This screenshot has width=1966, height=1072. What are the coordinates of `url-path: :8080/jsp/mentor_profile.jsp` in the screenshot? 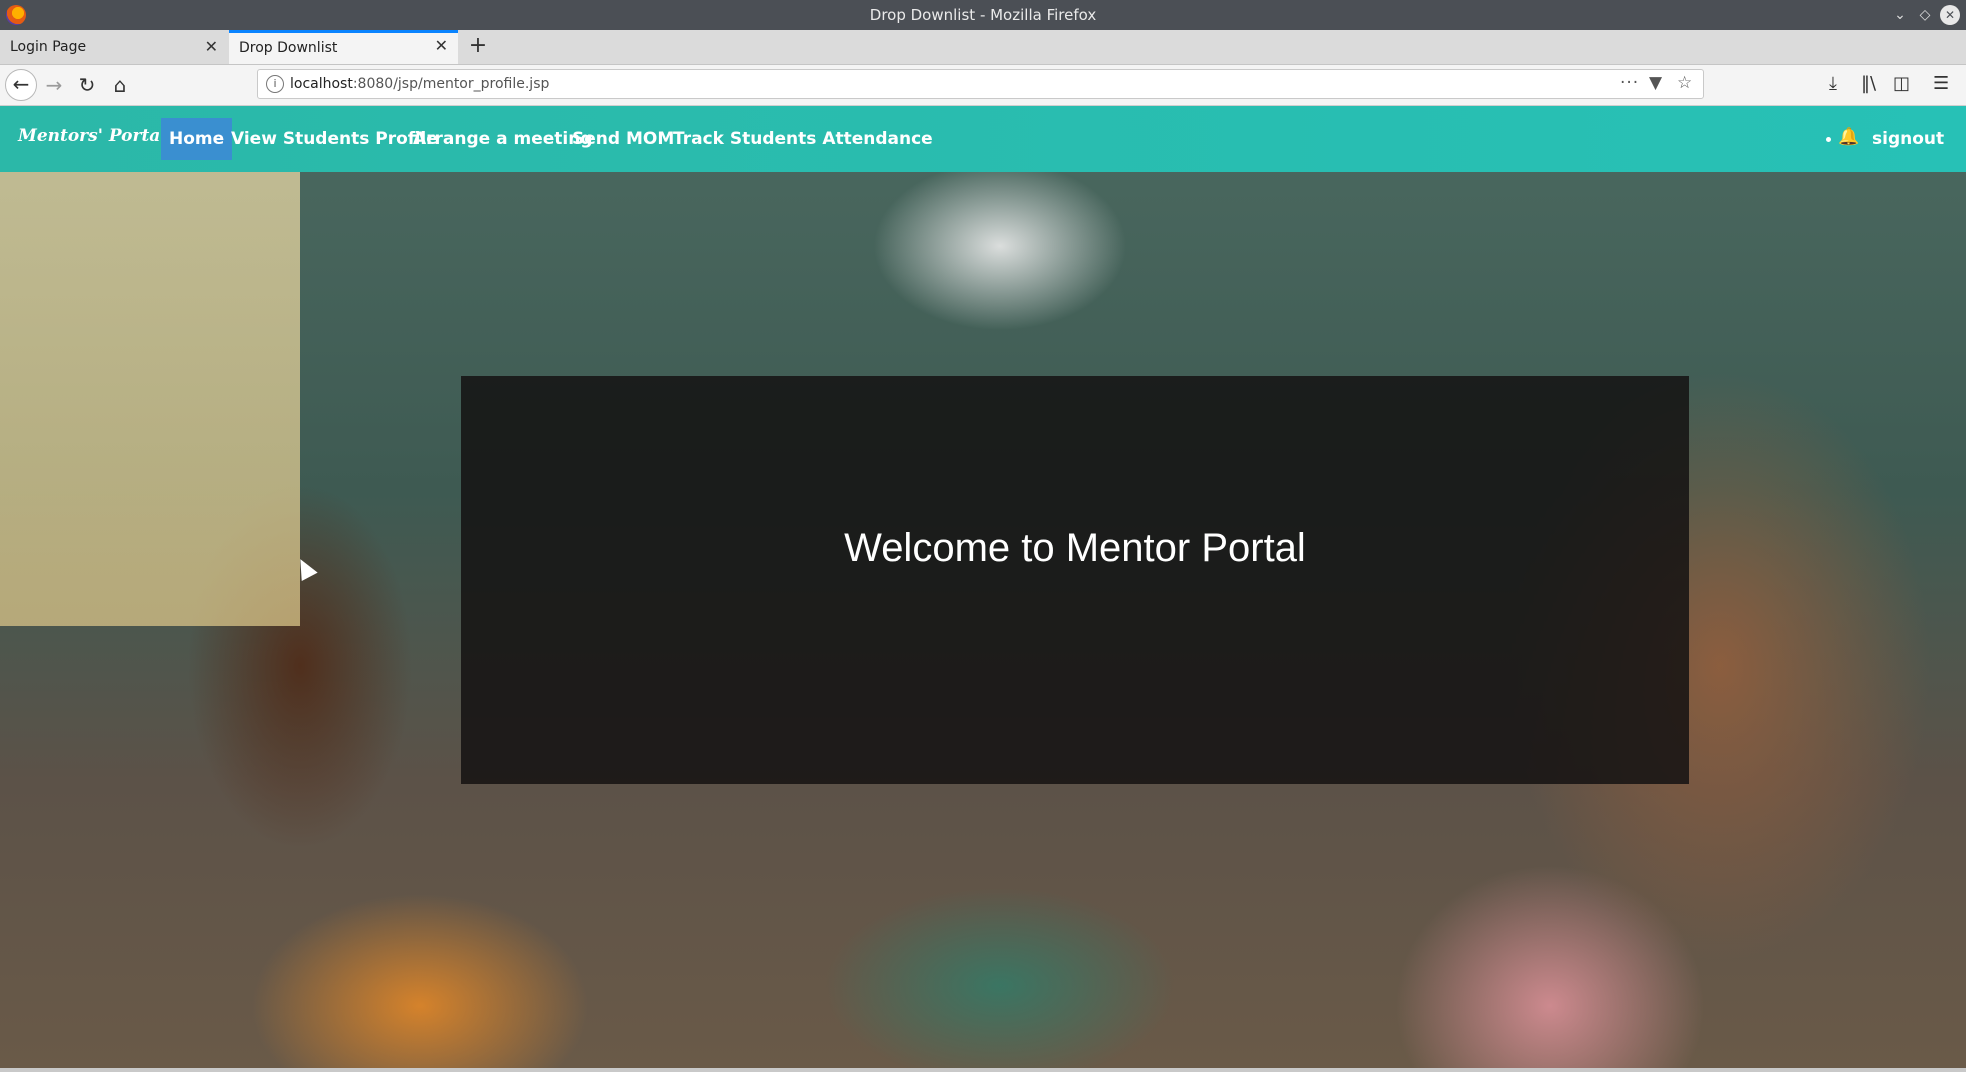 It's located at (451, 84).